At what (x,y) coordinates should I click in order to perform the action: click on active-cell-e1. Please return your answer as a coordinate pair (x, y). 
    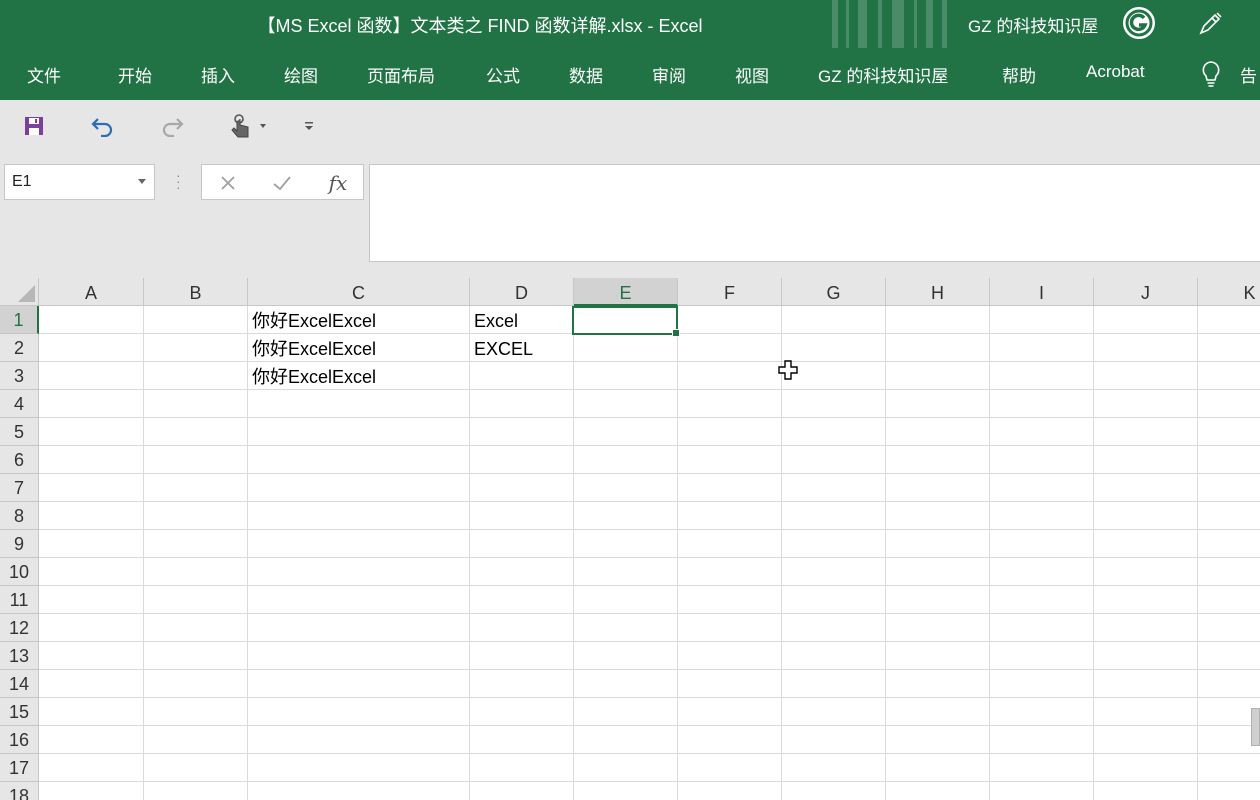
    Looking at the image, I should click on (626, 321).